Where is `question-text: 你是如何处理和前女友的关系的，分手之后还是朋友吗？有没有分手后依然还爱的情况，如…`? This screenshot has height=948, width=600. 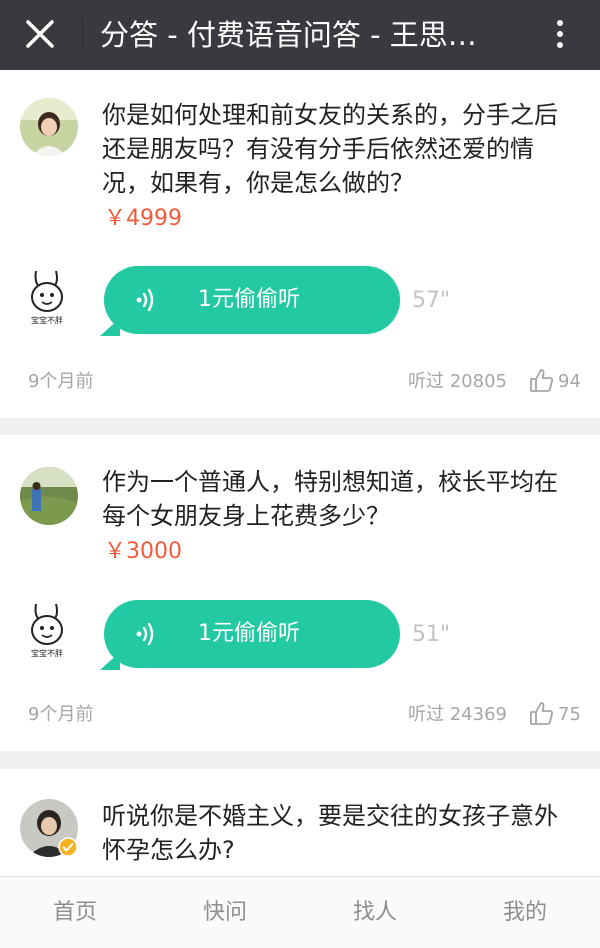 question-text: 你是如何处理和前女友的关系的，分手之后还是朋友吗？有没有分手后依然还爱的情况，如… is located at coordinates (337, 149).